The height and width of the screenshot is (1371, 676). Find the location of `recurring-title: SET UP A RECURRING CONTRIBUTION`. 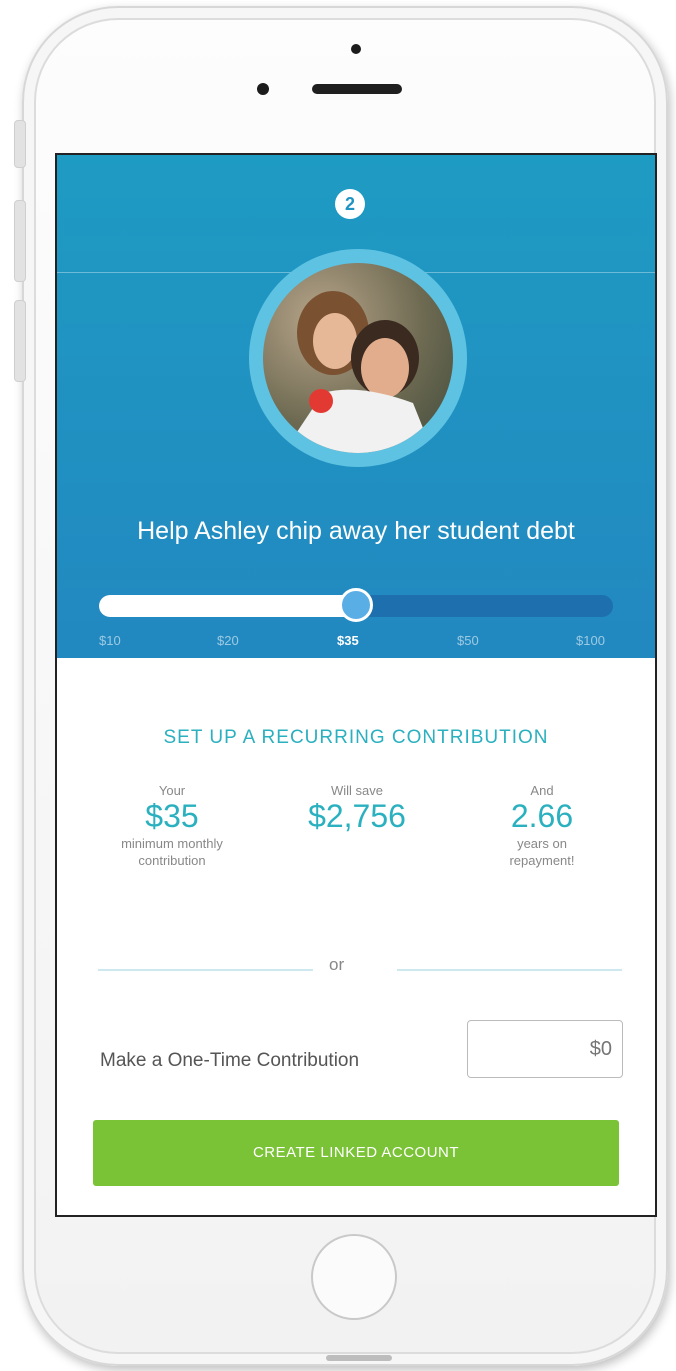

recurring-title: SET UP A RECURRING CONTRIBUTION is located at coordinates (356, 737).